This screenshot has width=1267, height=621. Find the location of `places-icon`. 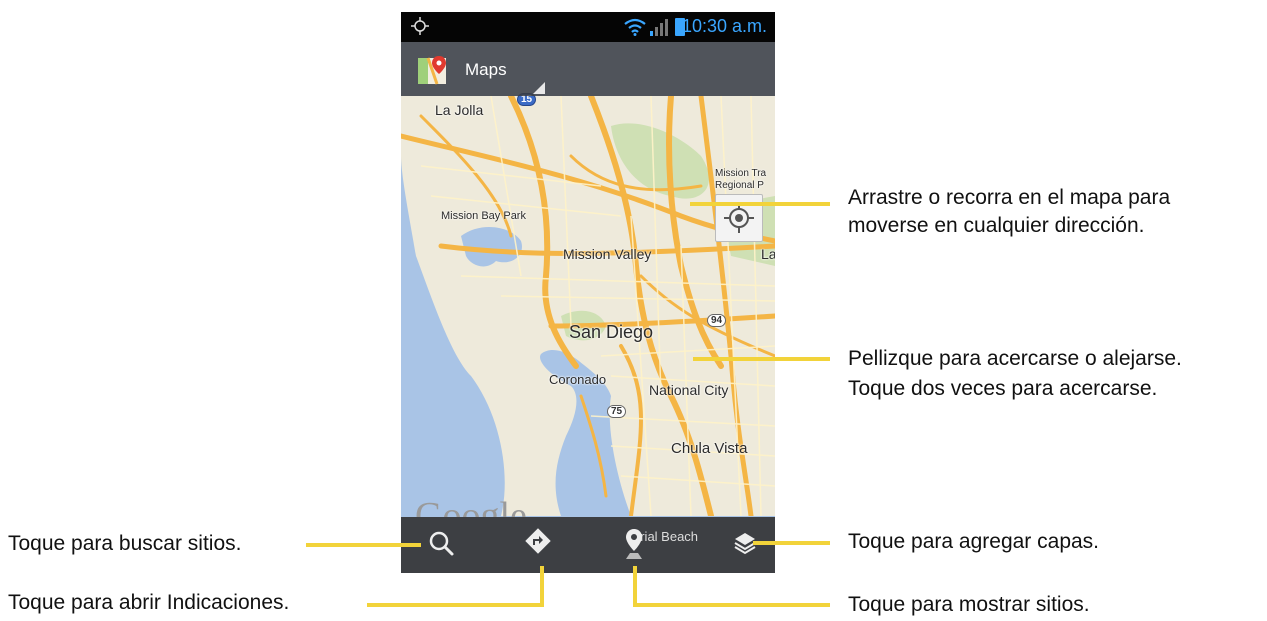

places-icon is located at coordinates (634, 544).